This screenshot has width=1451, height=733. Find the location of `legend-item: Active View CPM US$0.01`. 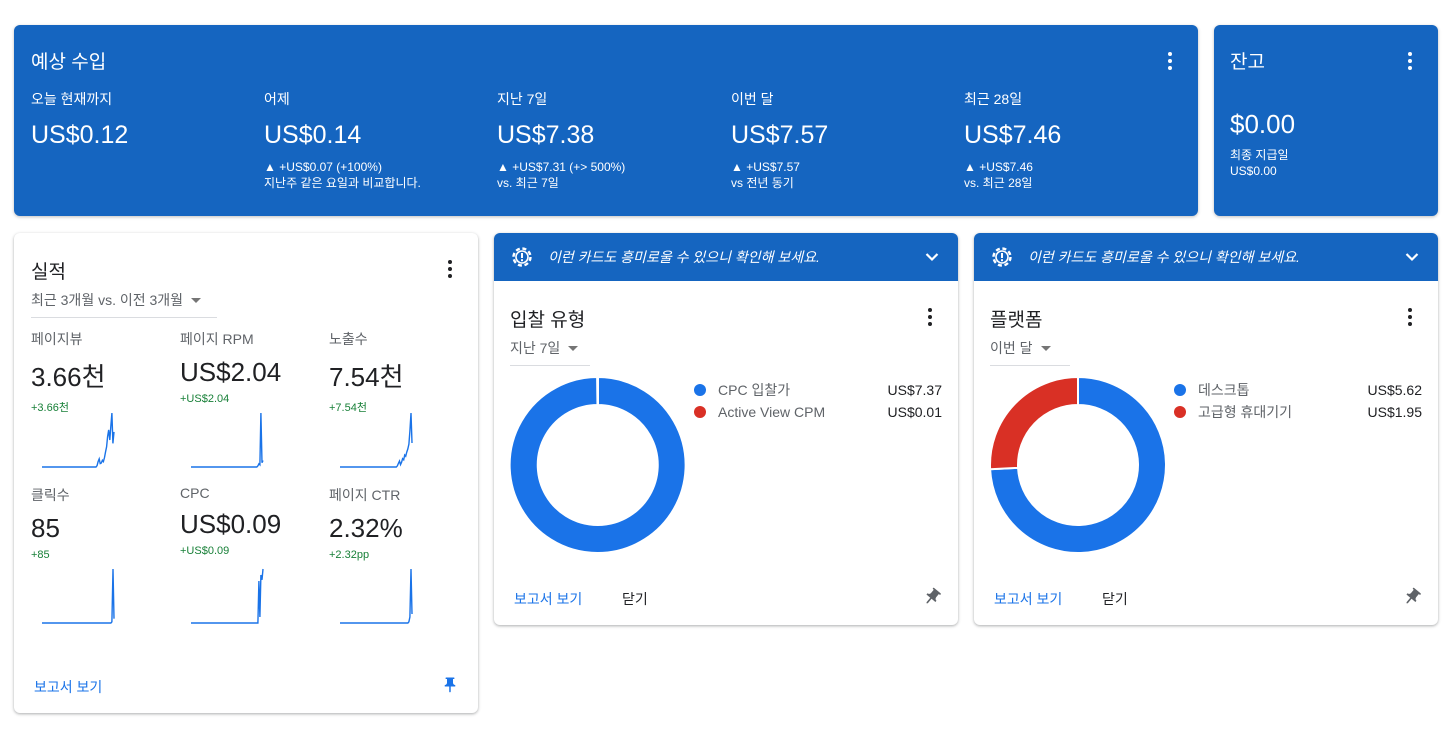

legend-item: Active View CPM US$0.01 is located at coordinates (818, 412).